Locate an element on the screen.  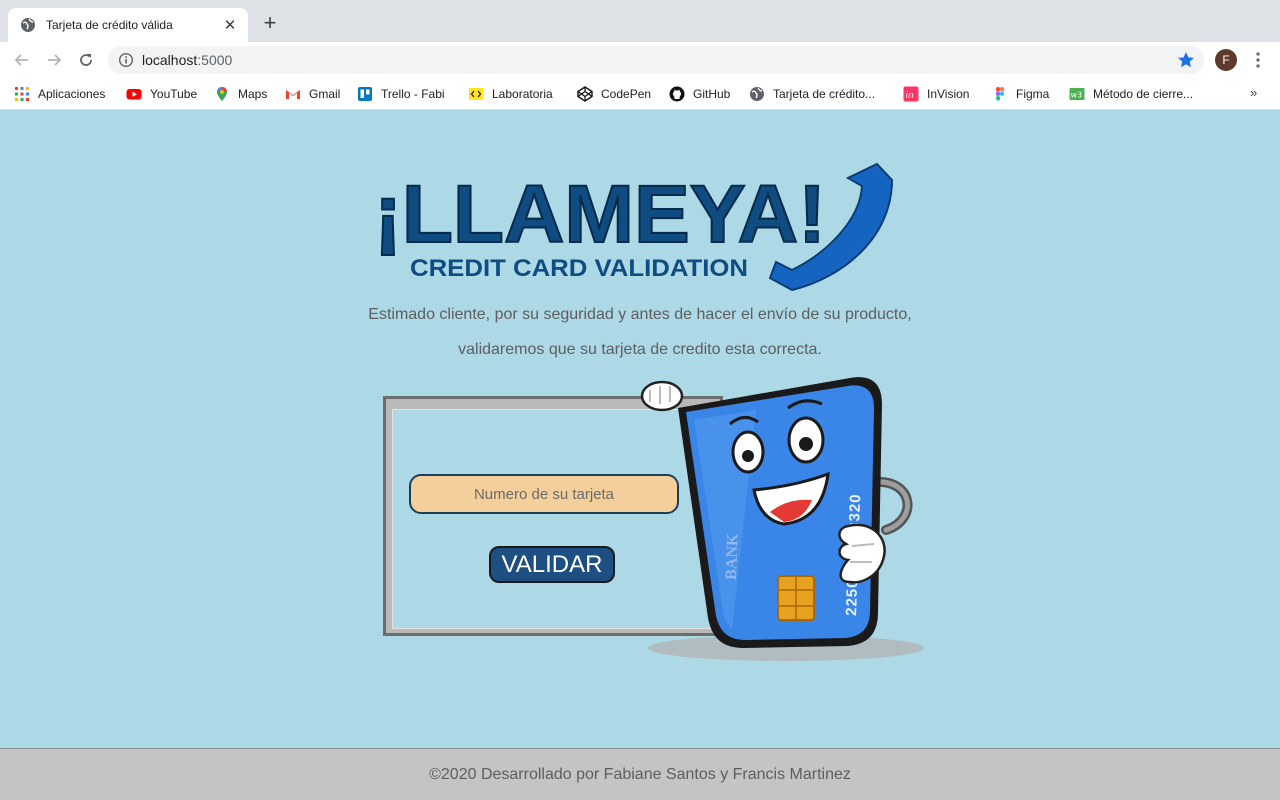
svg-text: w3 is located at coordinates (1077, 95).